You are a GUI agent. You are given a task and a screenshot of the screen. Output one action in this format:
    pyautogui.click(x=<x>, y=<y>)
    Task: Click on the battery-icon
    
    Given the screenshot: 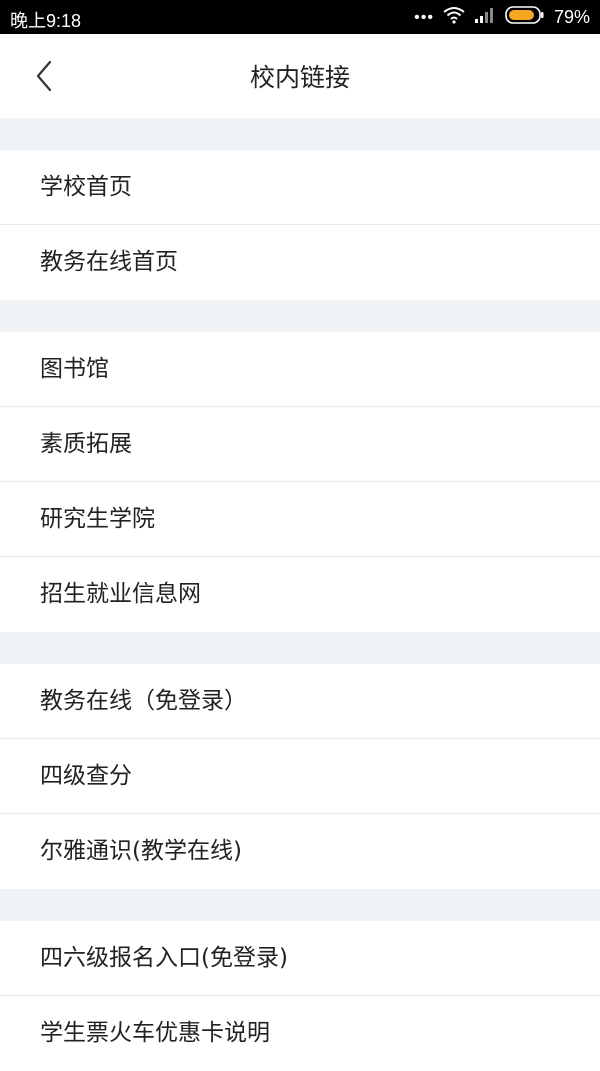 What is the action you would take?
    pyautogui.click(x=525, y=17)
    